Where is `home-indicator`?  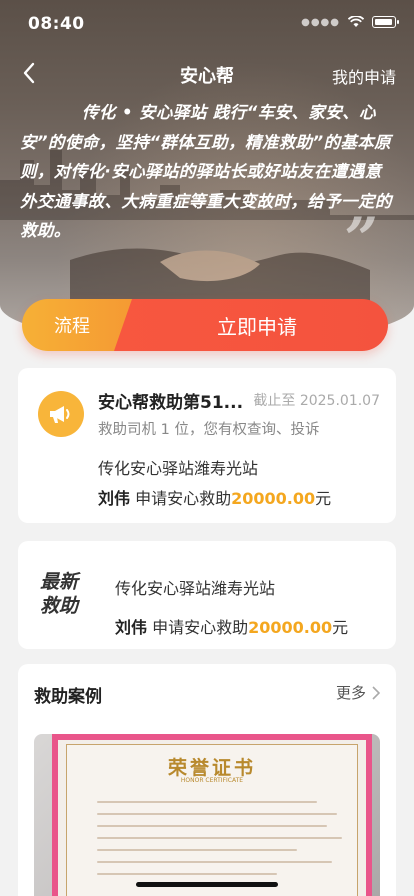
home-indicator is located at coordinates (207, 884).